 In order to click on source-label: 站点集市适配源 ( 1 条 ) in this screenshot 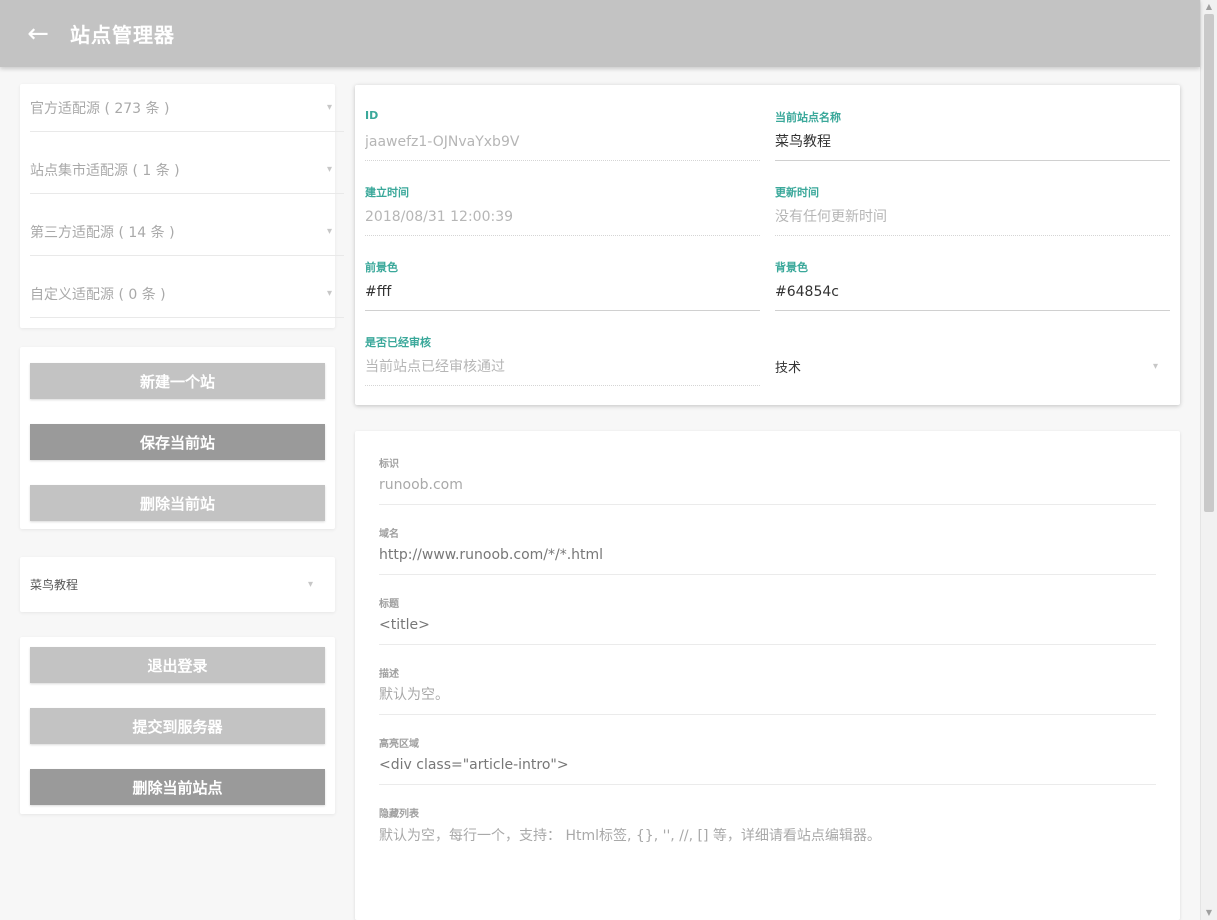, I will do `click(105, 170)`.